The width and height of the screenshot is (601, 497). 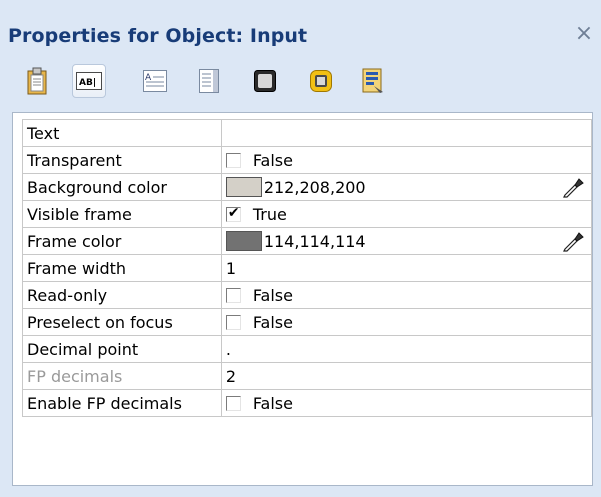 I want to click on property-name: Background color, so click(x=122, y=187).